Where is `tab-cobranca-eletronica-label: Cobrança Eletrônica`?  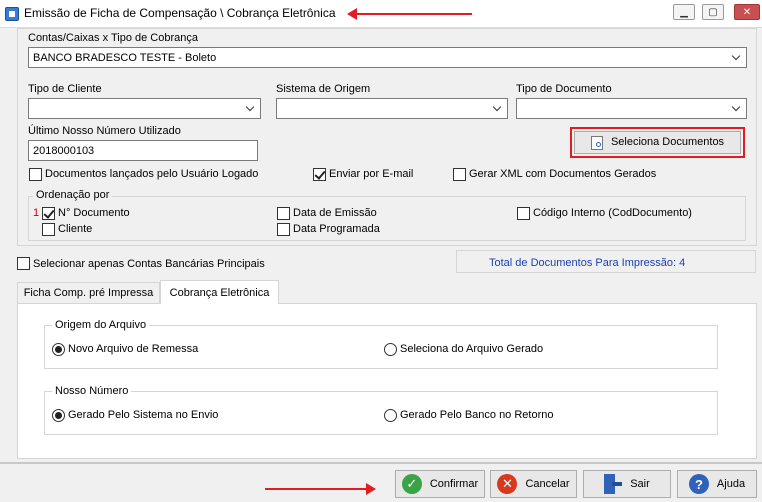 tab-cobranca-eletronica-label: Cobrança Eletrônica is located at coordinates (219, 292).